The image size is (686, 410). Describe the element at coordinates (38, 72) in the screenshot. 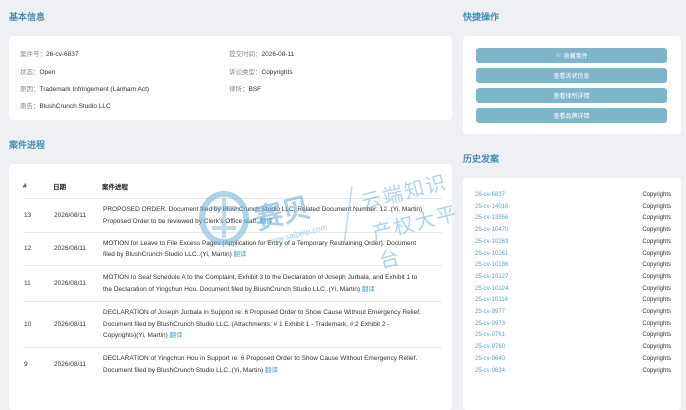

I see `status-field: 状态：Open` at that location.